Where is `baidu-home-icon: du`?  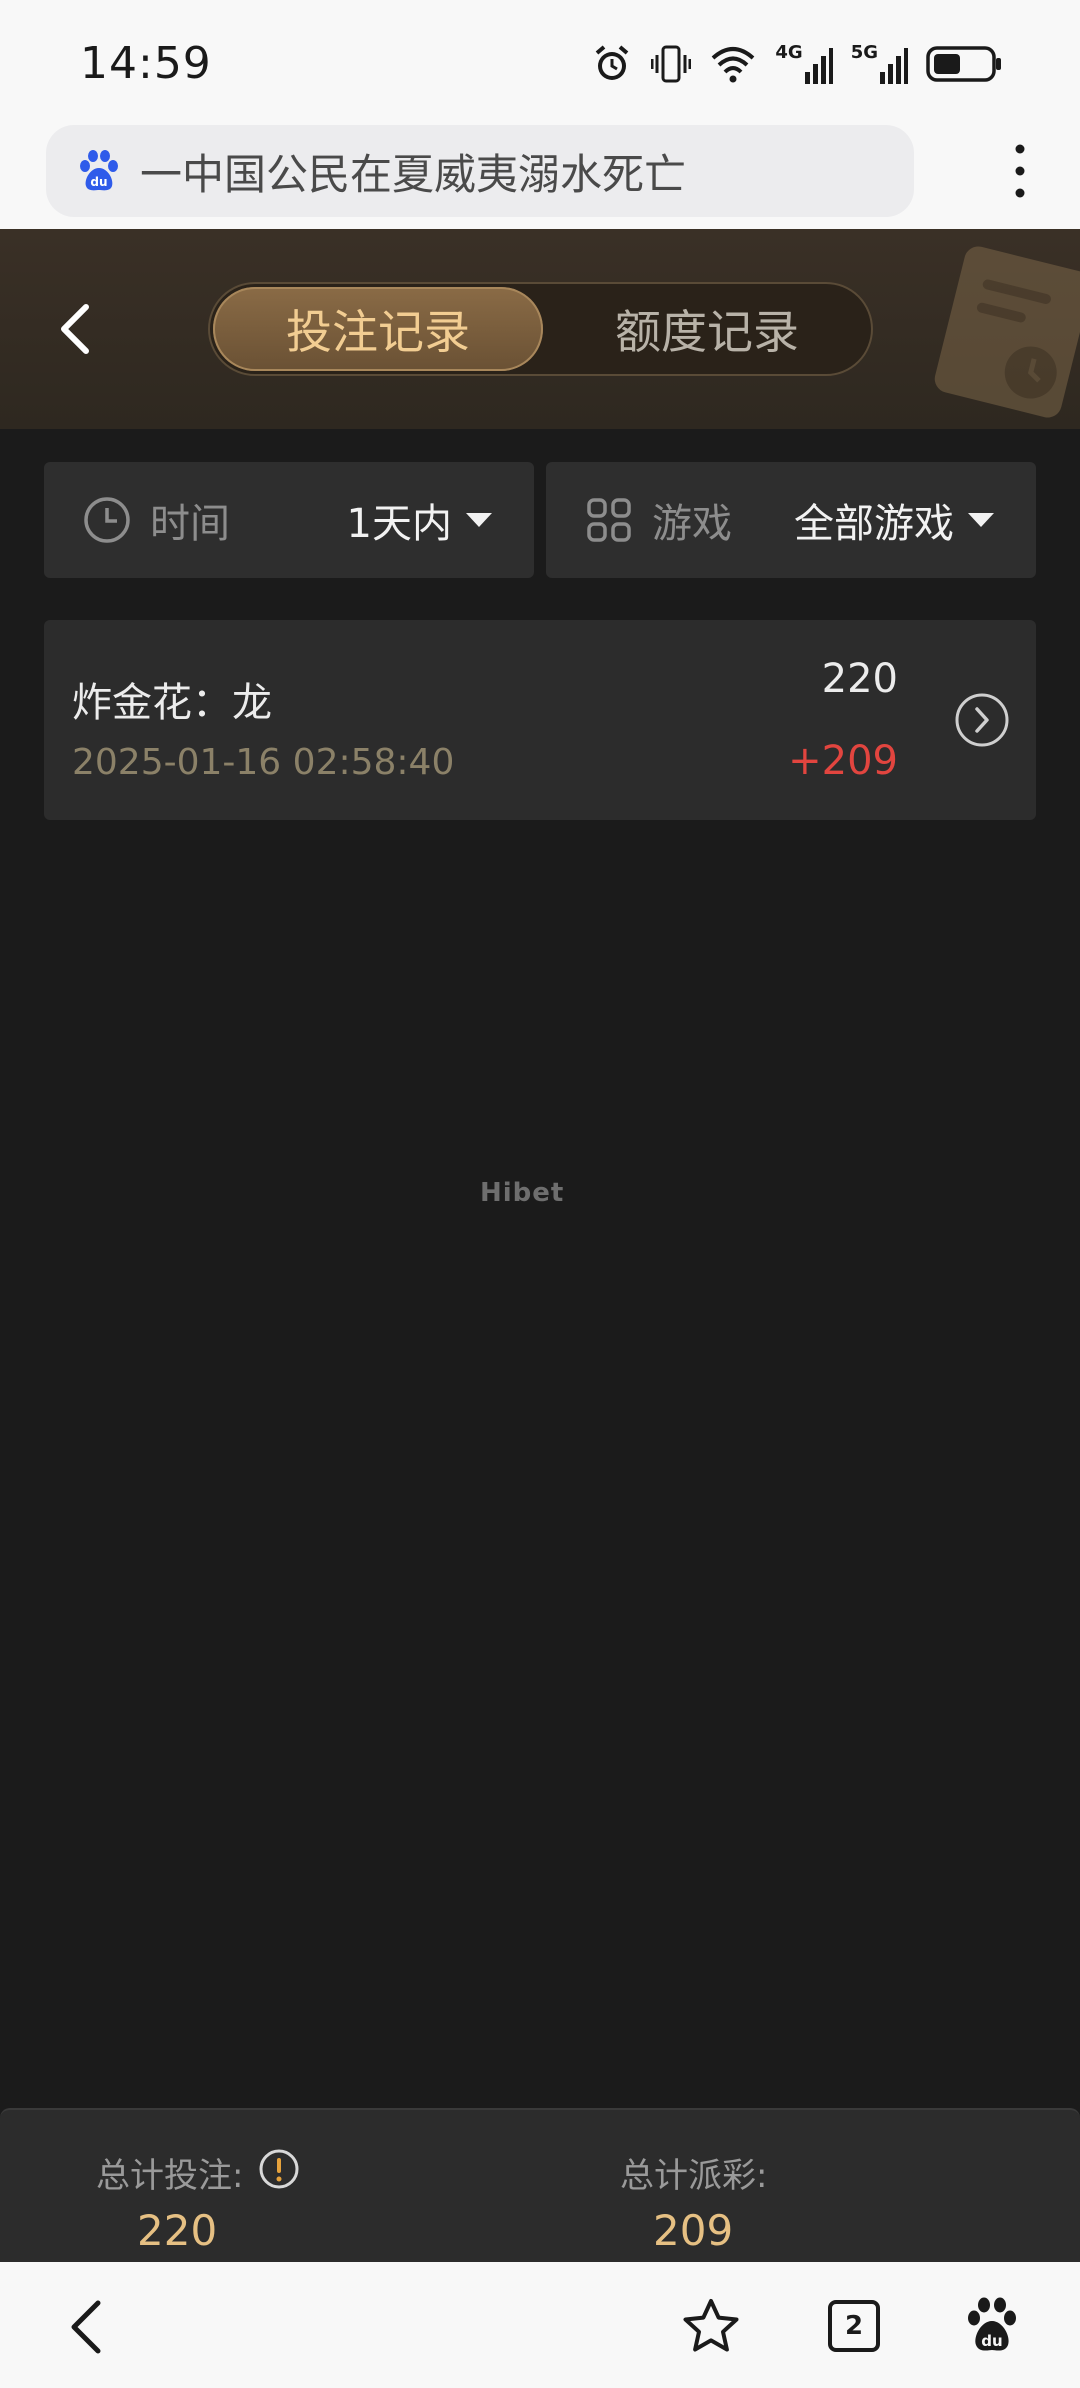
baidu-home-icon: du is located at coordinates (992, 2326).